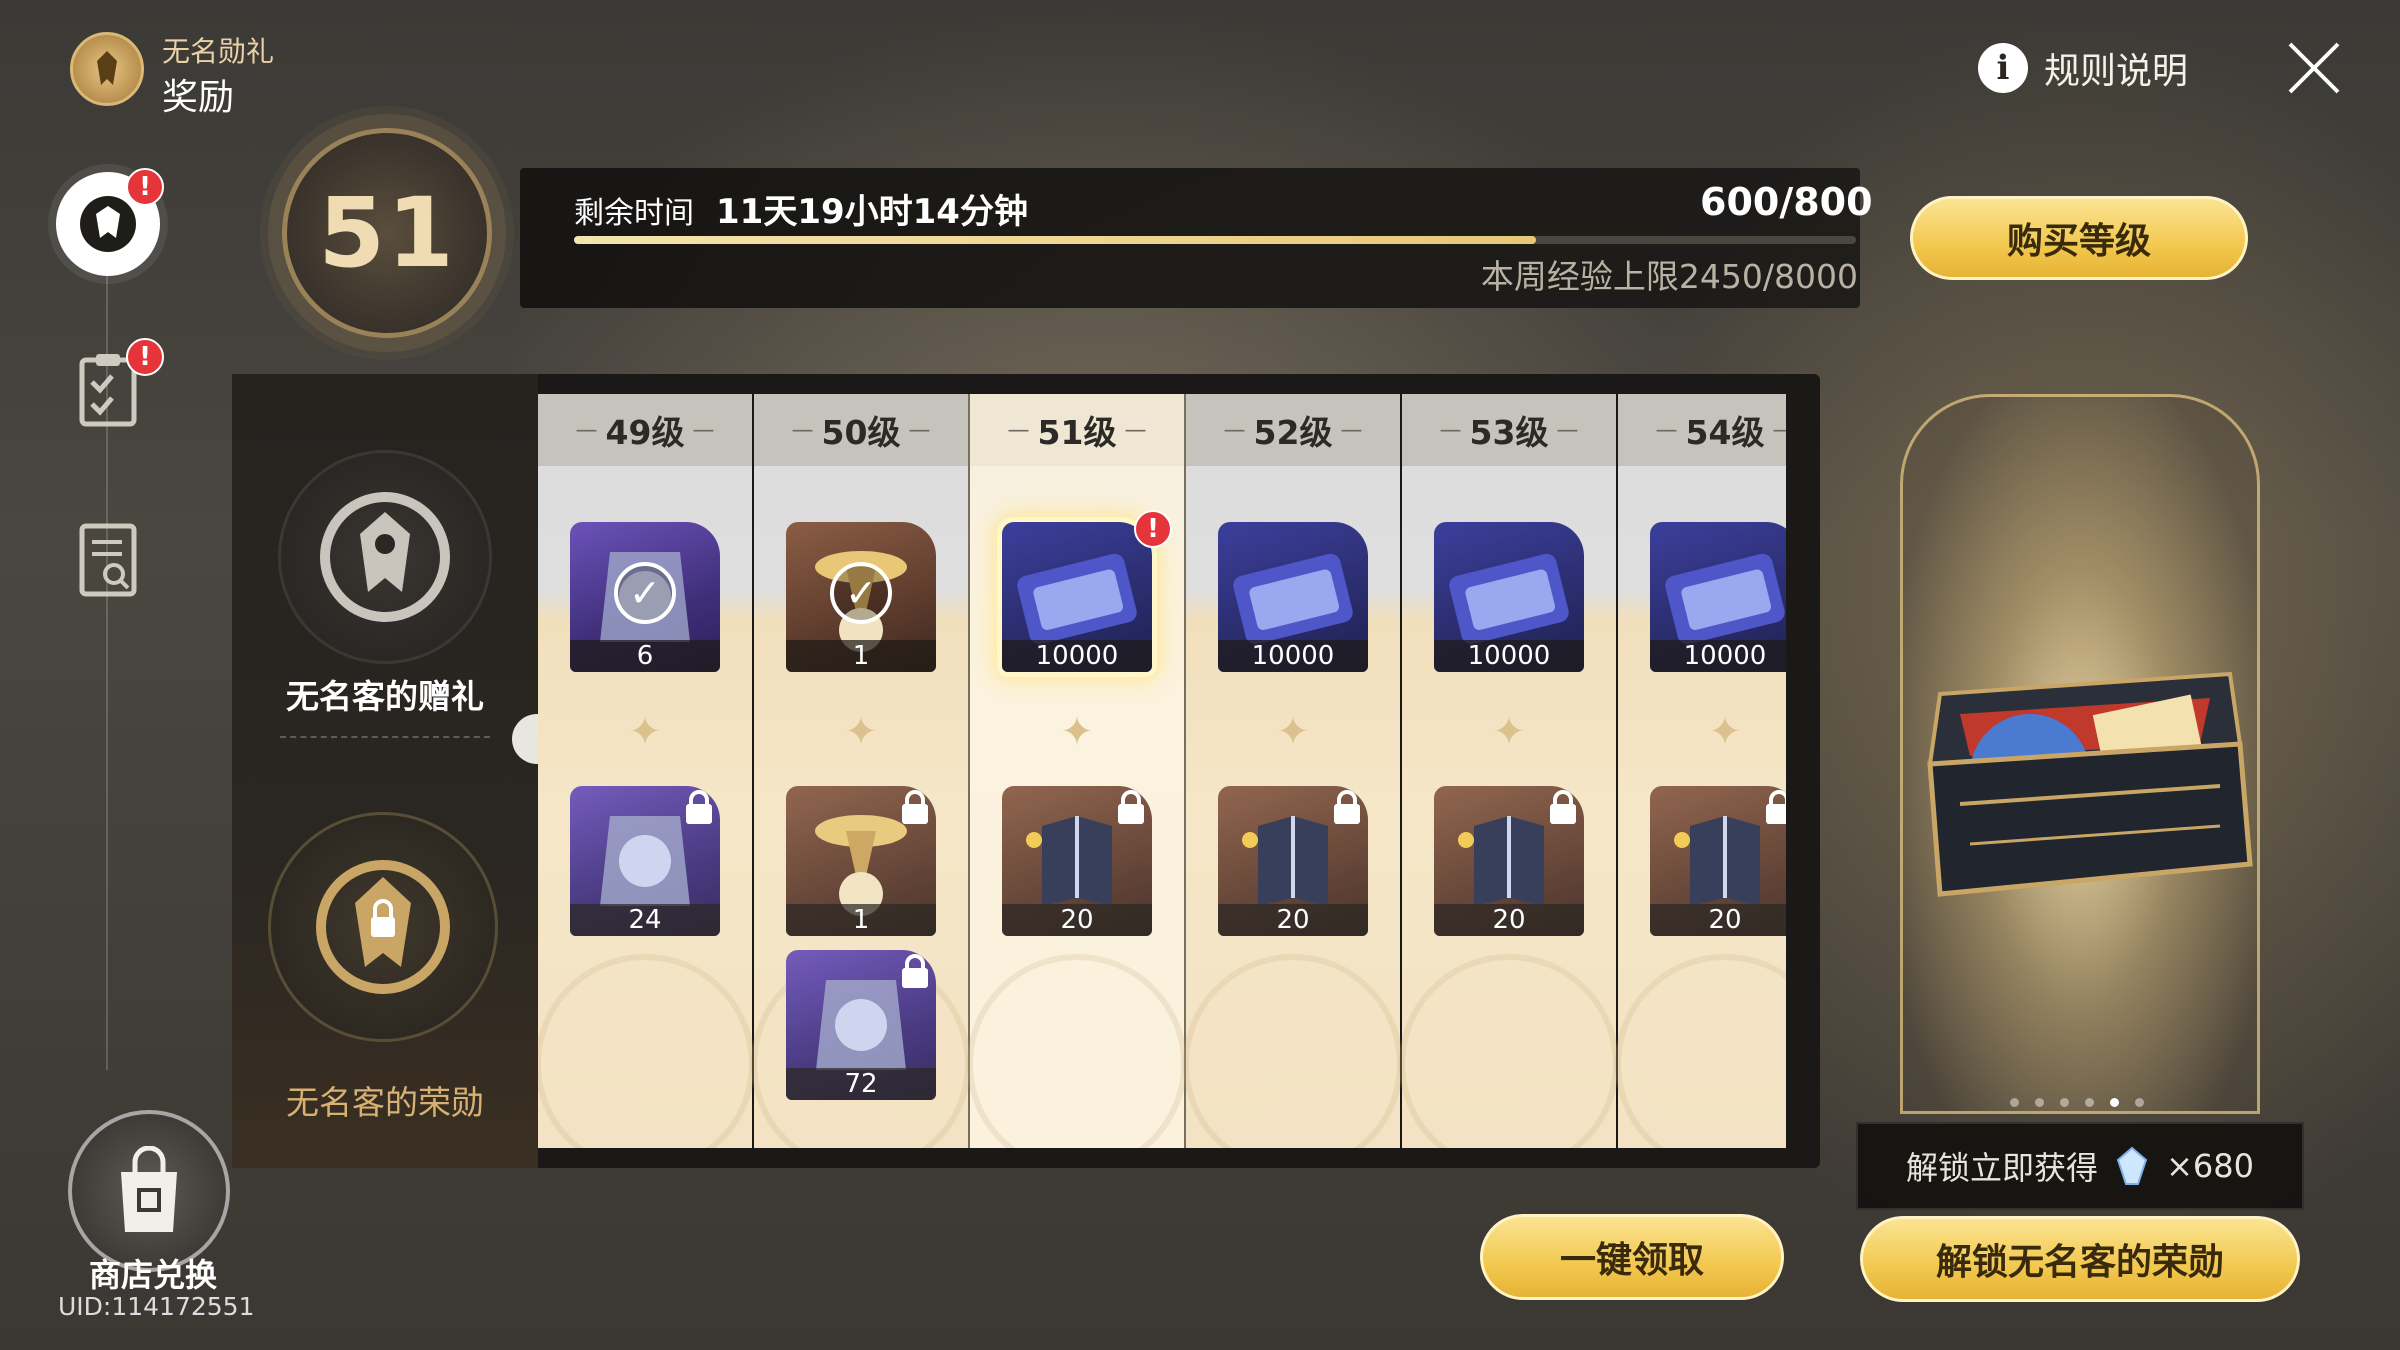 Image resolution: width=2400 pixels, height=1350 pixels. Describe the element at coordinates (2090, 784) in the screenshot. I see `treasure-chest-icon` at that location.